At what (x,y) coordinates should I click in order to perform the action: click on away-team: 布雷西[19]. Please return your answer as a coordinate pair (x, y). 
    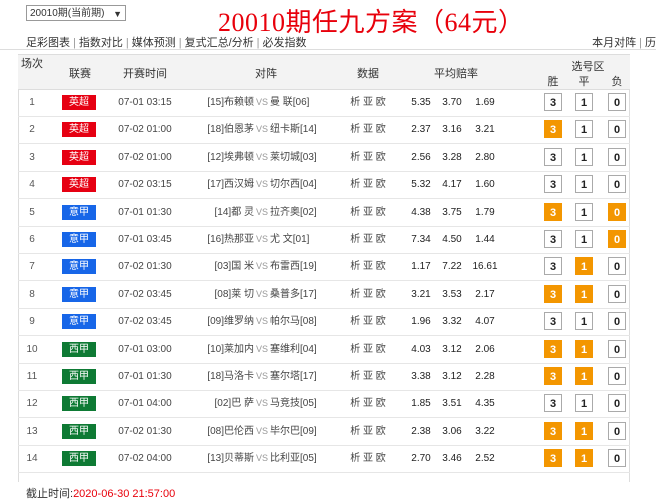
    Looking at the image, I should click on (300, 266).